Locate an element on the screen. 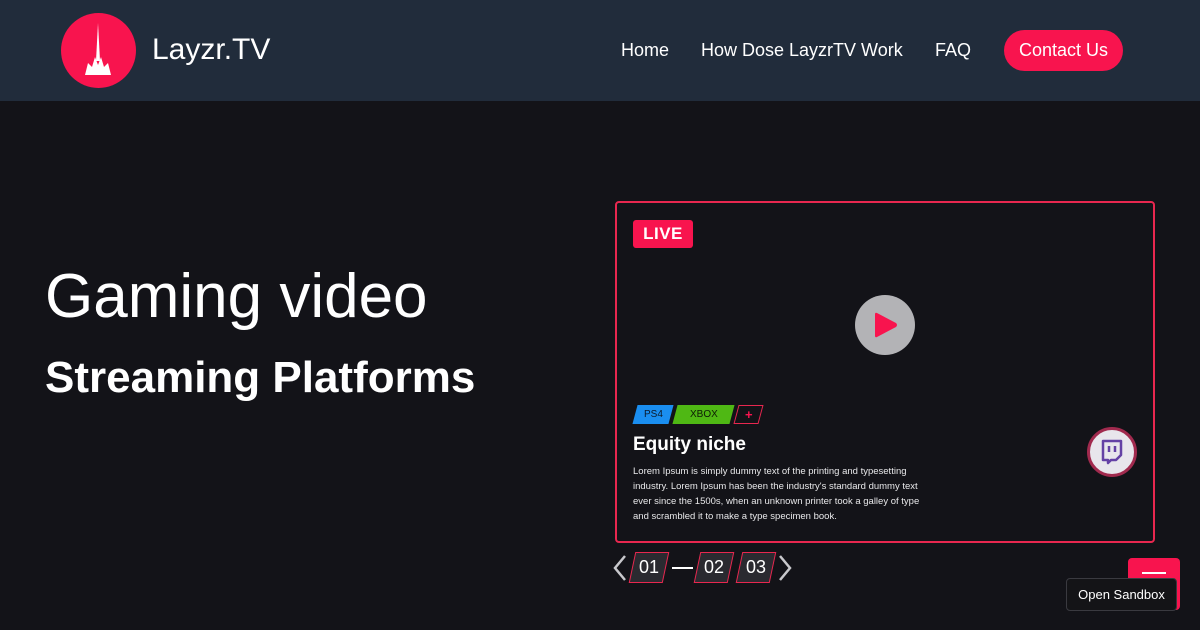 Image resolution: width=1200 pixels, height=630 pixels. page-01: 01 is located at coordinates (649, 567).